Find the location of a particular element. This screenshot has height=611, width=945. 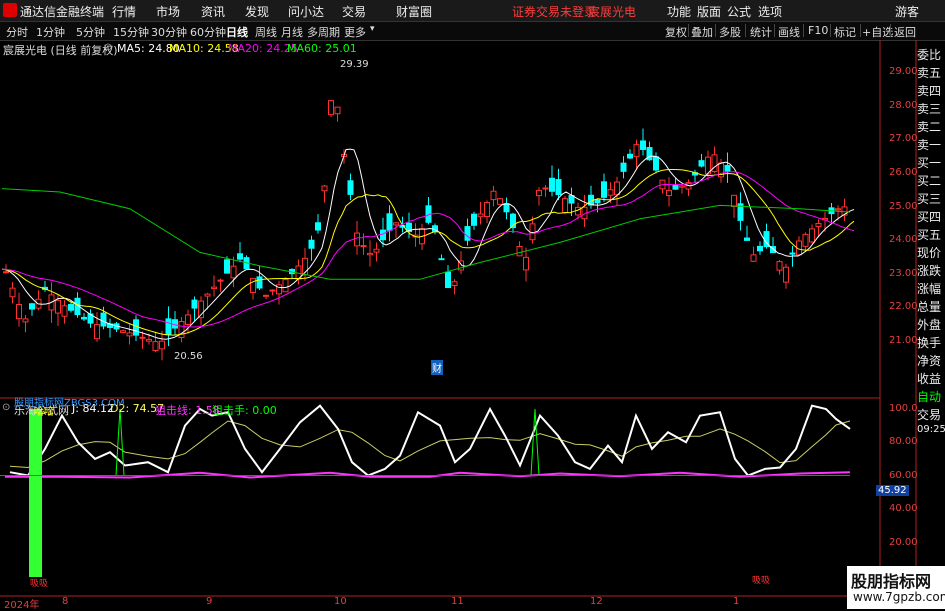

tab-1min: 1分钟 is located at coordinates (50, 32).